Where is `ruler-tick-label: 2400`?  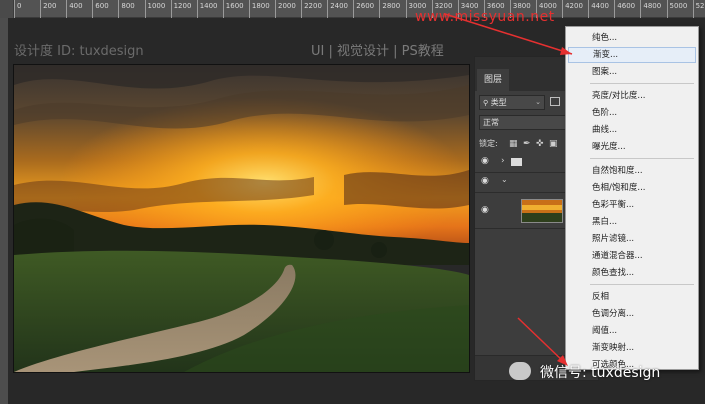 ruler-tick-label: 2400 is located at coordinates (337, 9).